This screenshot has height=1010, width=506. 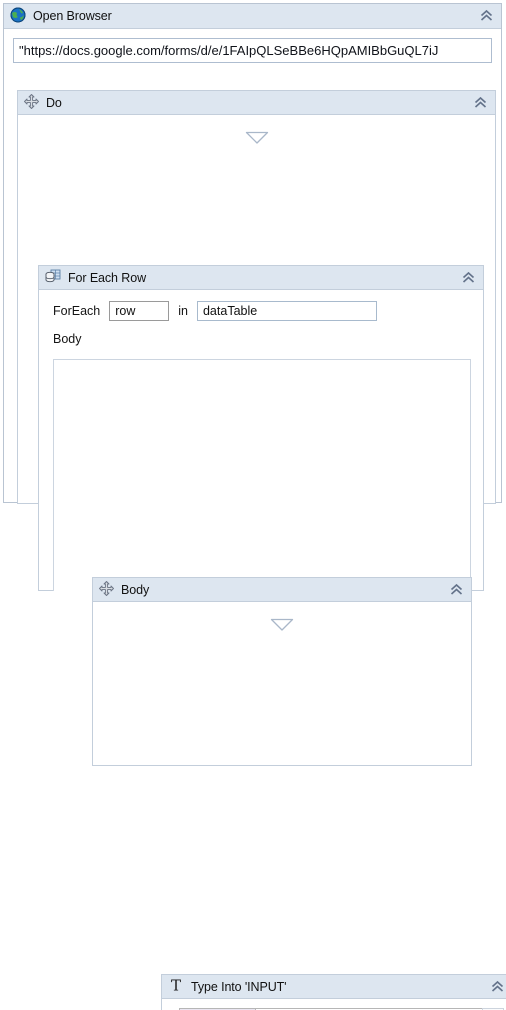 I want to click on do-collapse-button, so click(x=480, y=102).